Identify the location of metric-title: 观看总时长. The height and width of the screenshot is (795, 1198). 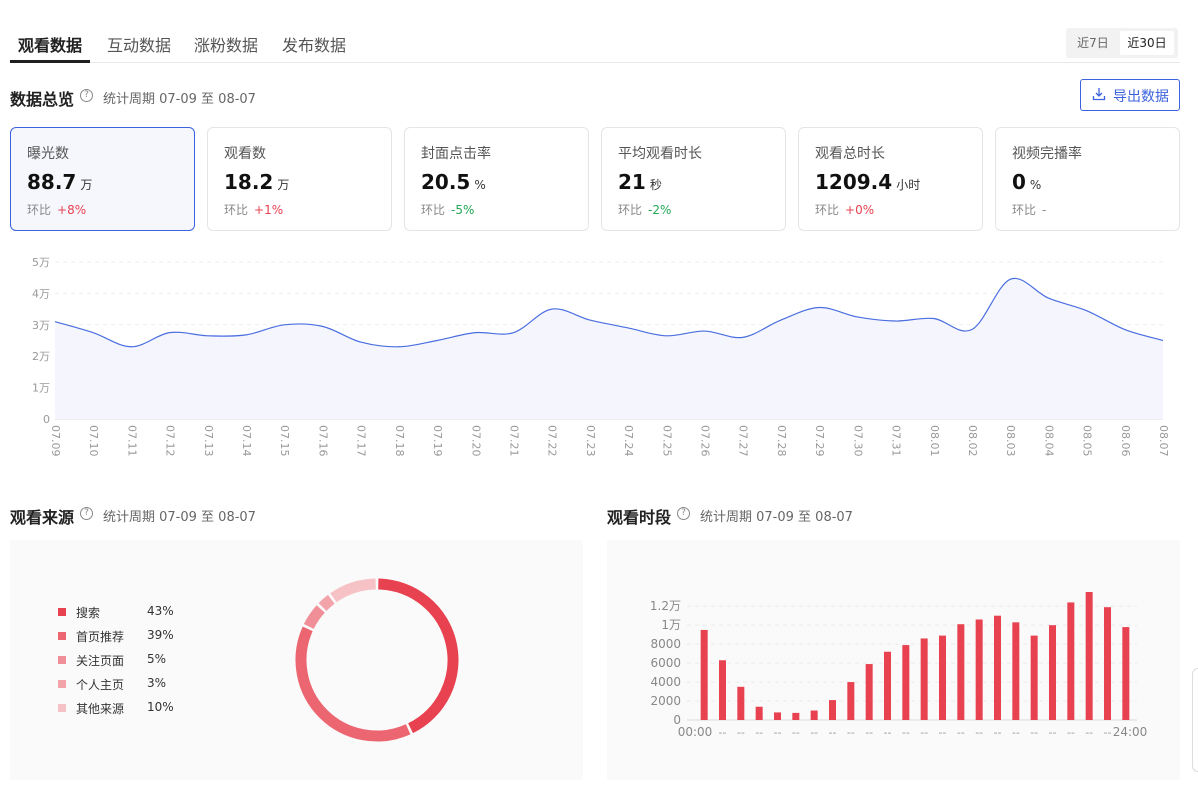
(850, 154).